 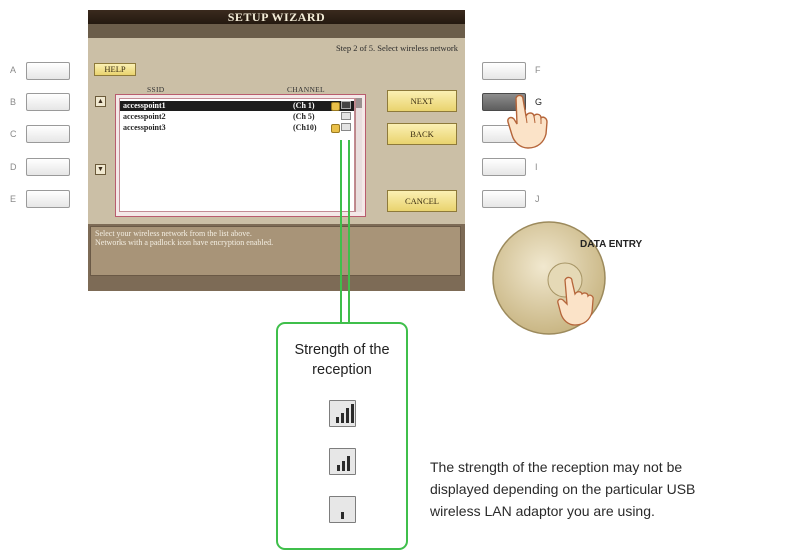 I want to click on signal-strength-callout: Strength of the reception, so click(x=342, y=436).